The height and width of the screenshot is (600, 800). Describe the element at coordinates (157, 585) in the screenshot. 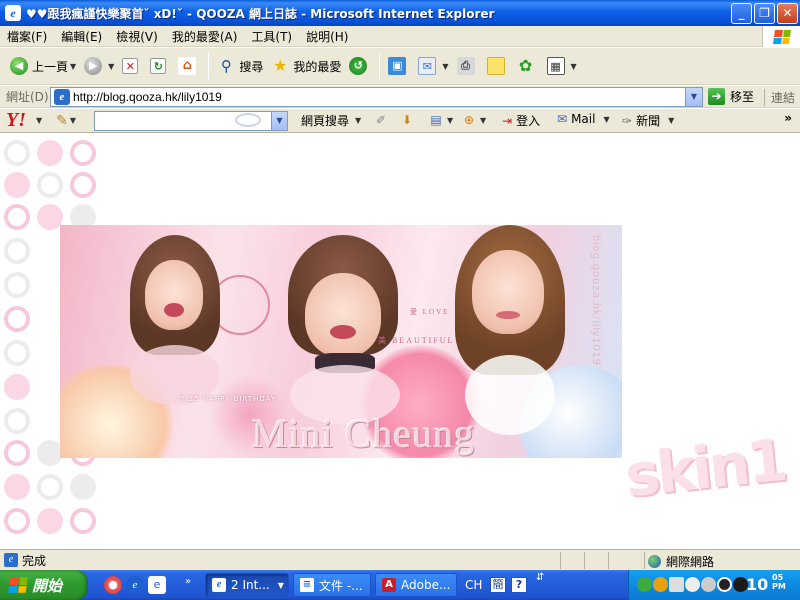

I see `desktop-quicklaunch-icon: e` at that location.